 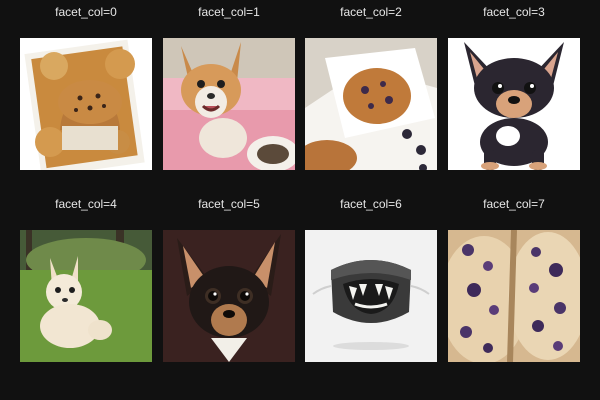 What do you see at coordinates (514, 12) in the screenshot?
I see `facet-title: facet_col=3` at bounding box center [514, 12].